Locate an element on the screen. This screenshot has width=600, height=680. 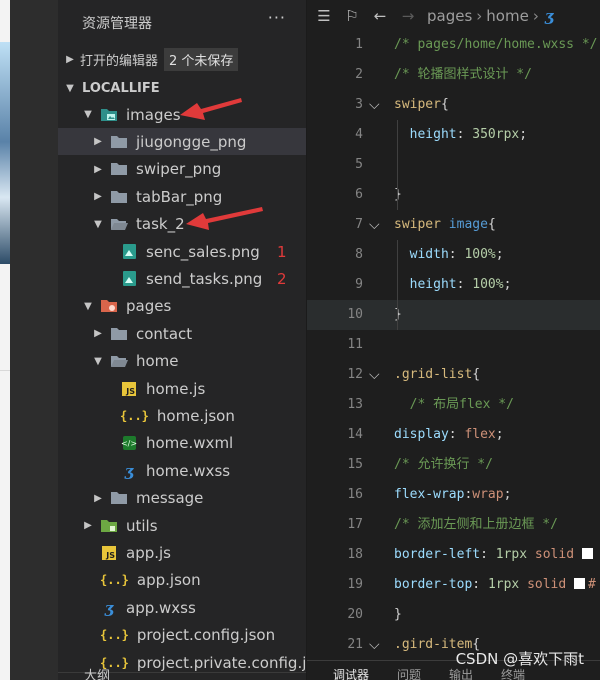
project-name: LOCALLIFE is located at coordinates (121, 88).